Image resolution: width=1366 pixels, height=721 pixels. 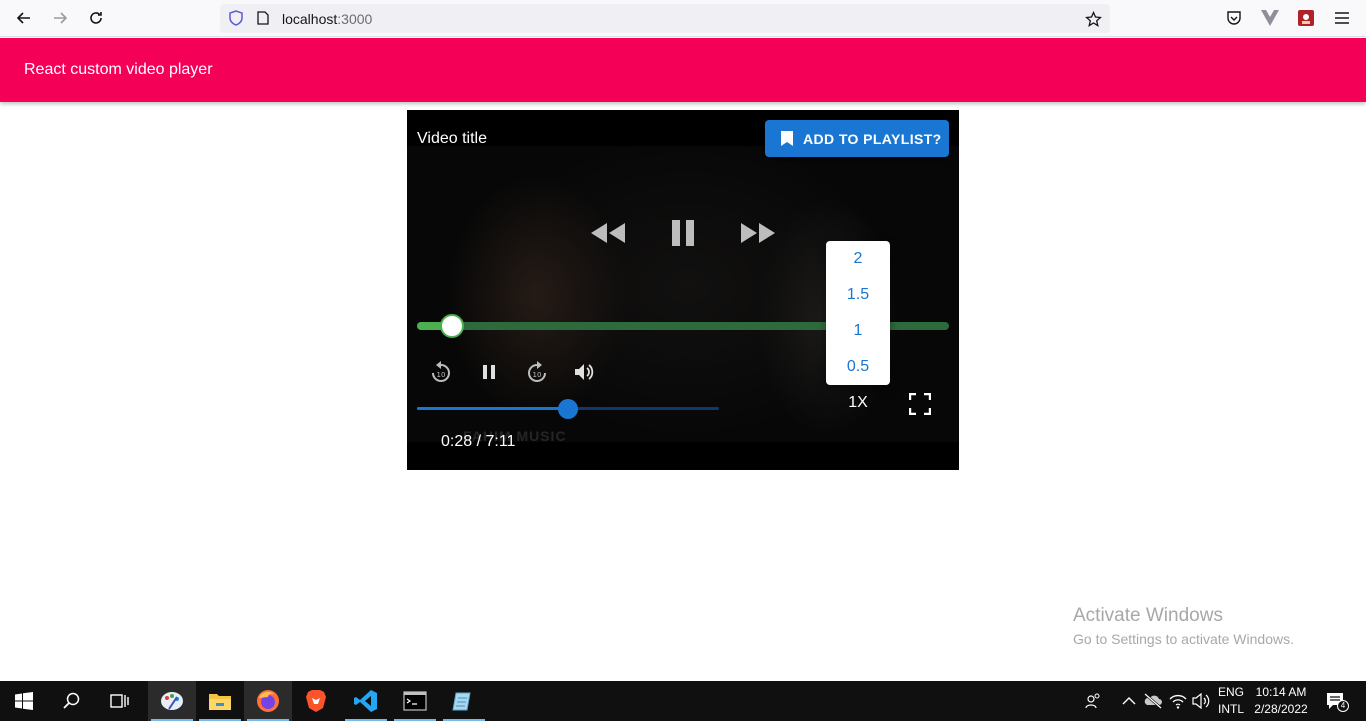 I want to click on reload-icon, so click(x=96, y=18).